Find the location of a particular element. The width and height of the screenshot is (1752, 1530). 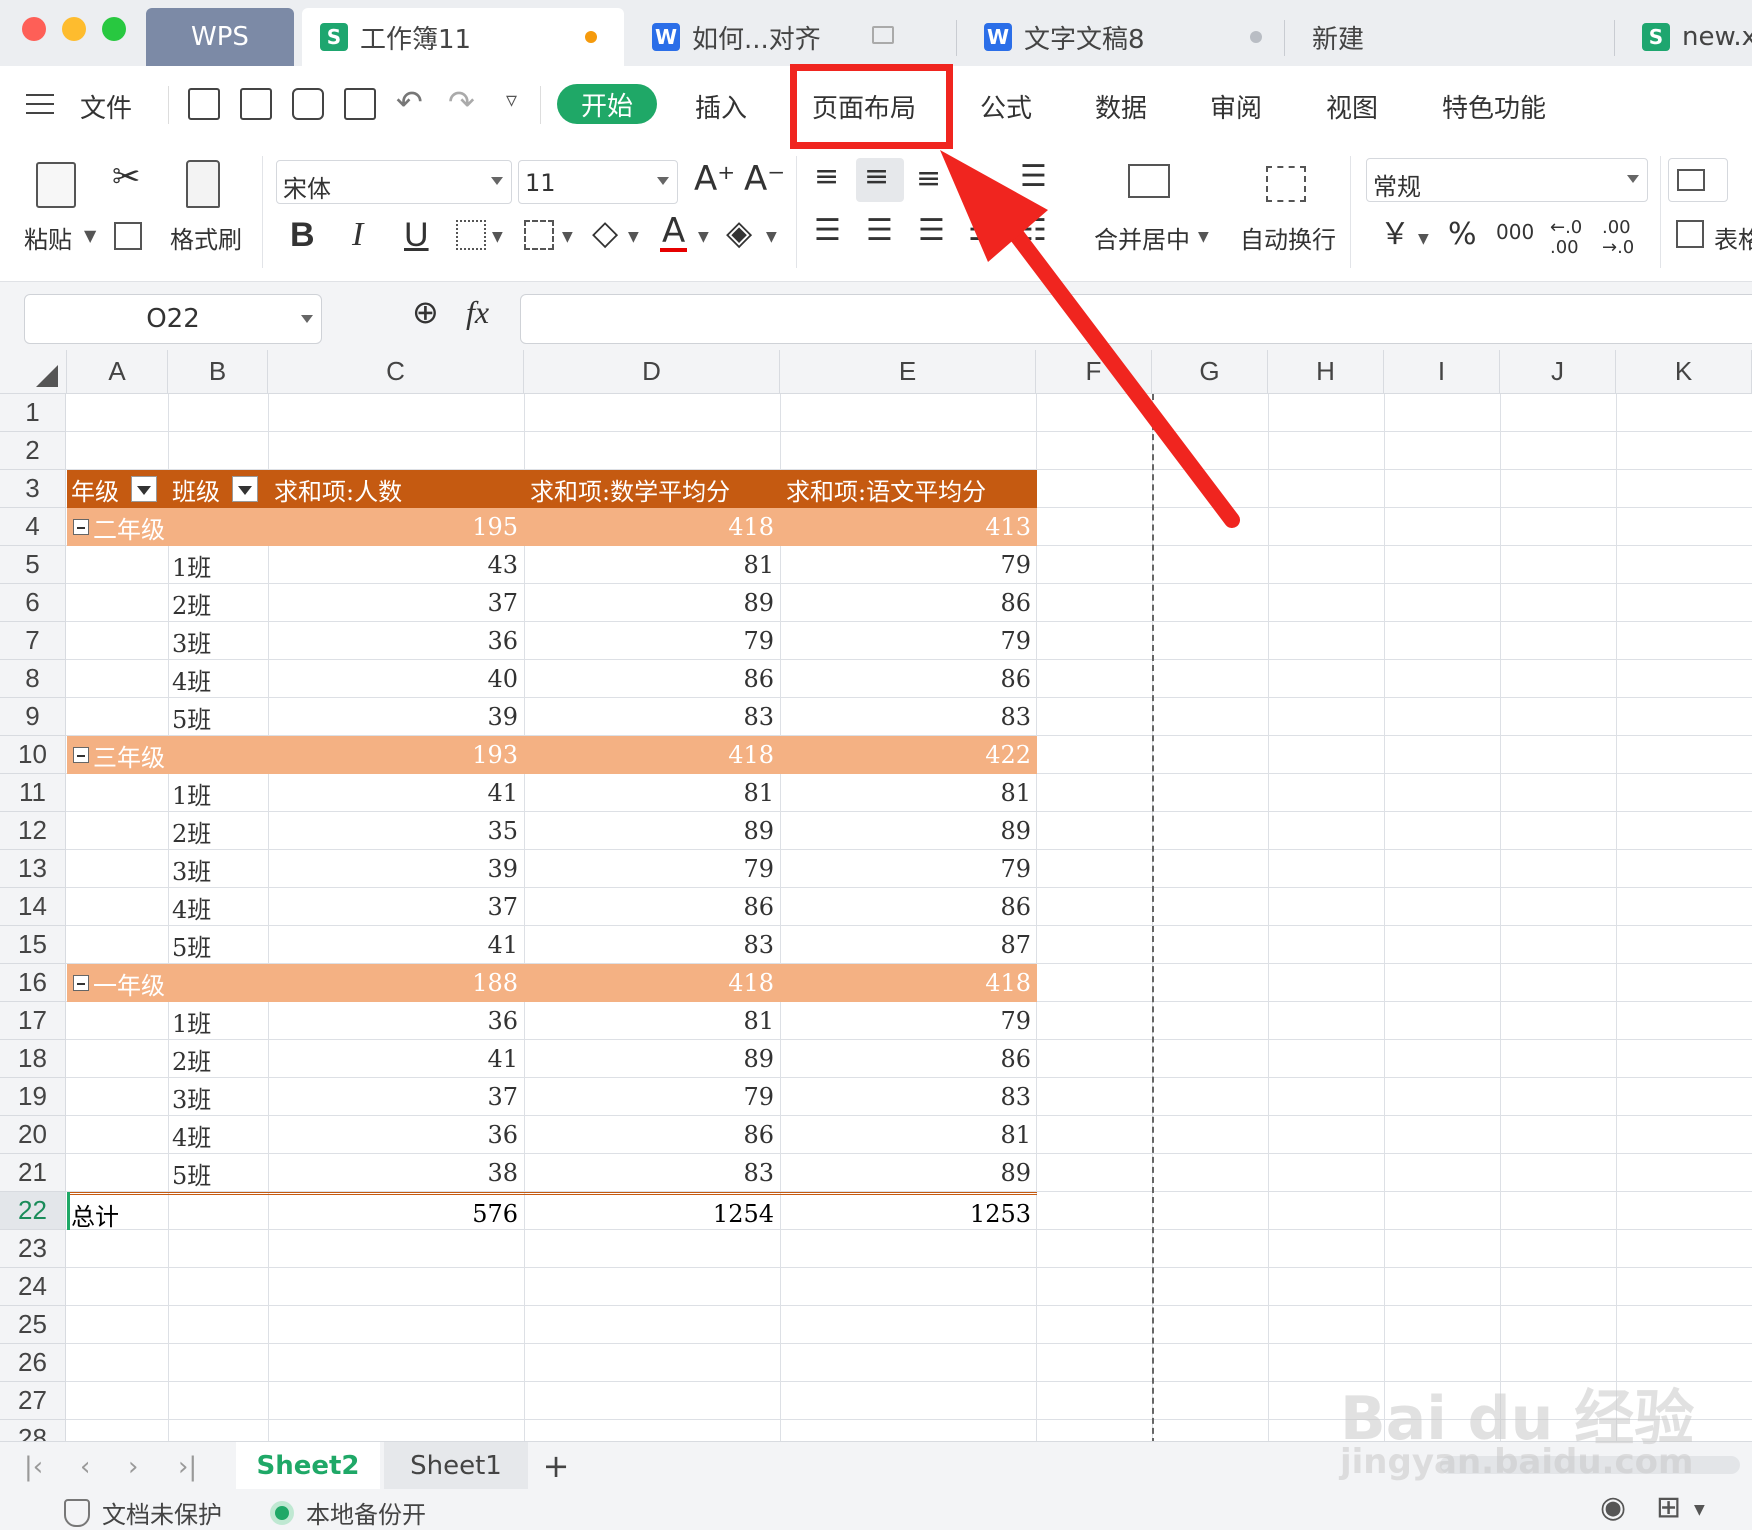

watermark-url: jingyan.baidu.com is located at coordinates (1517, 1462).